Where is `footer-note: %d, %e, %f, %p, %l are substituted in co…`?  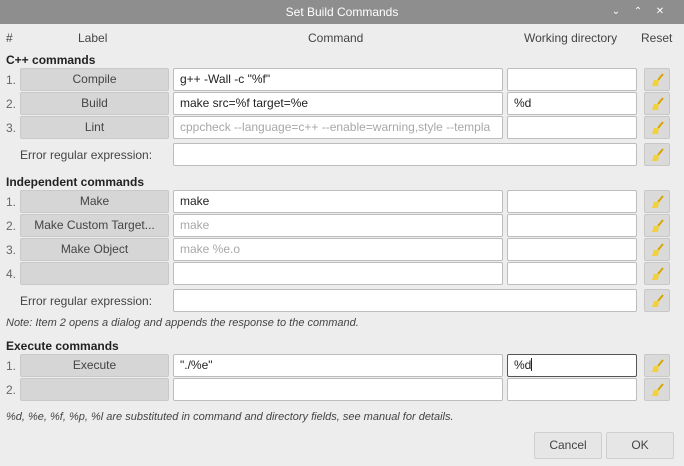
footer-note: %d, %e, %f, %p, %l are substituted in co… is located at coordinates (230, 417).